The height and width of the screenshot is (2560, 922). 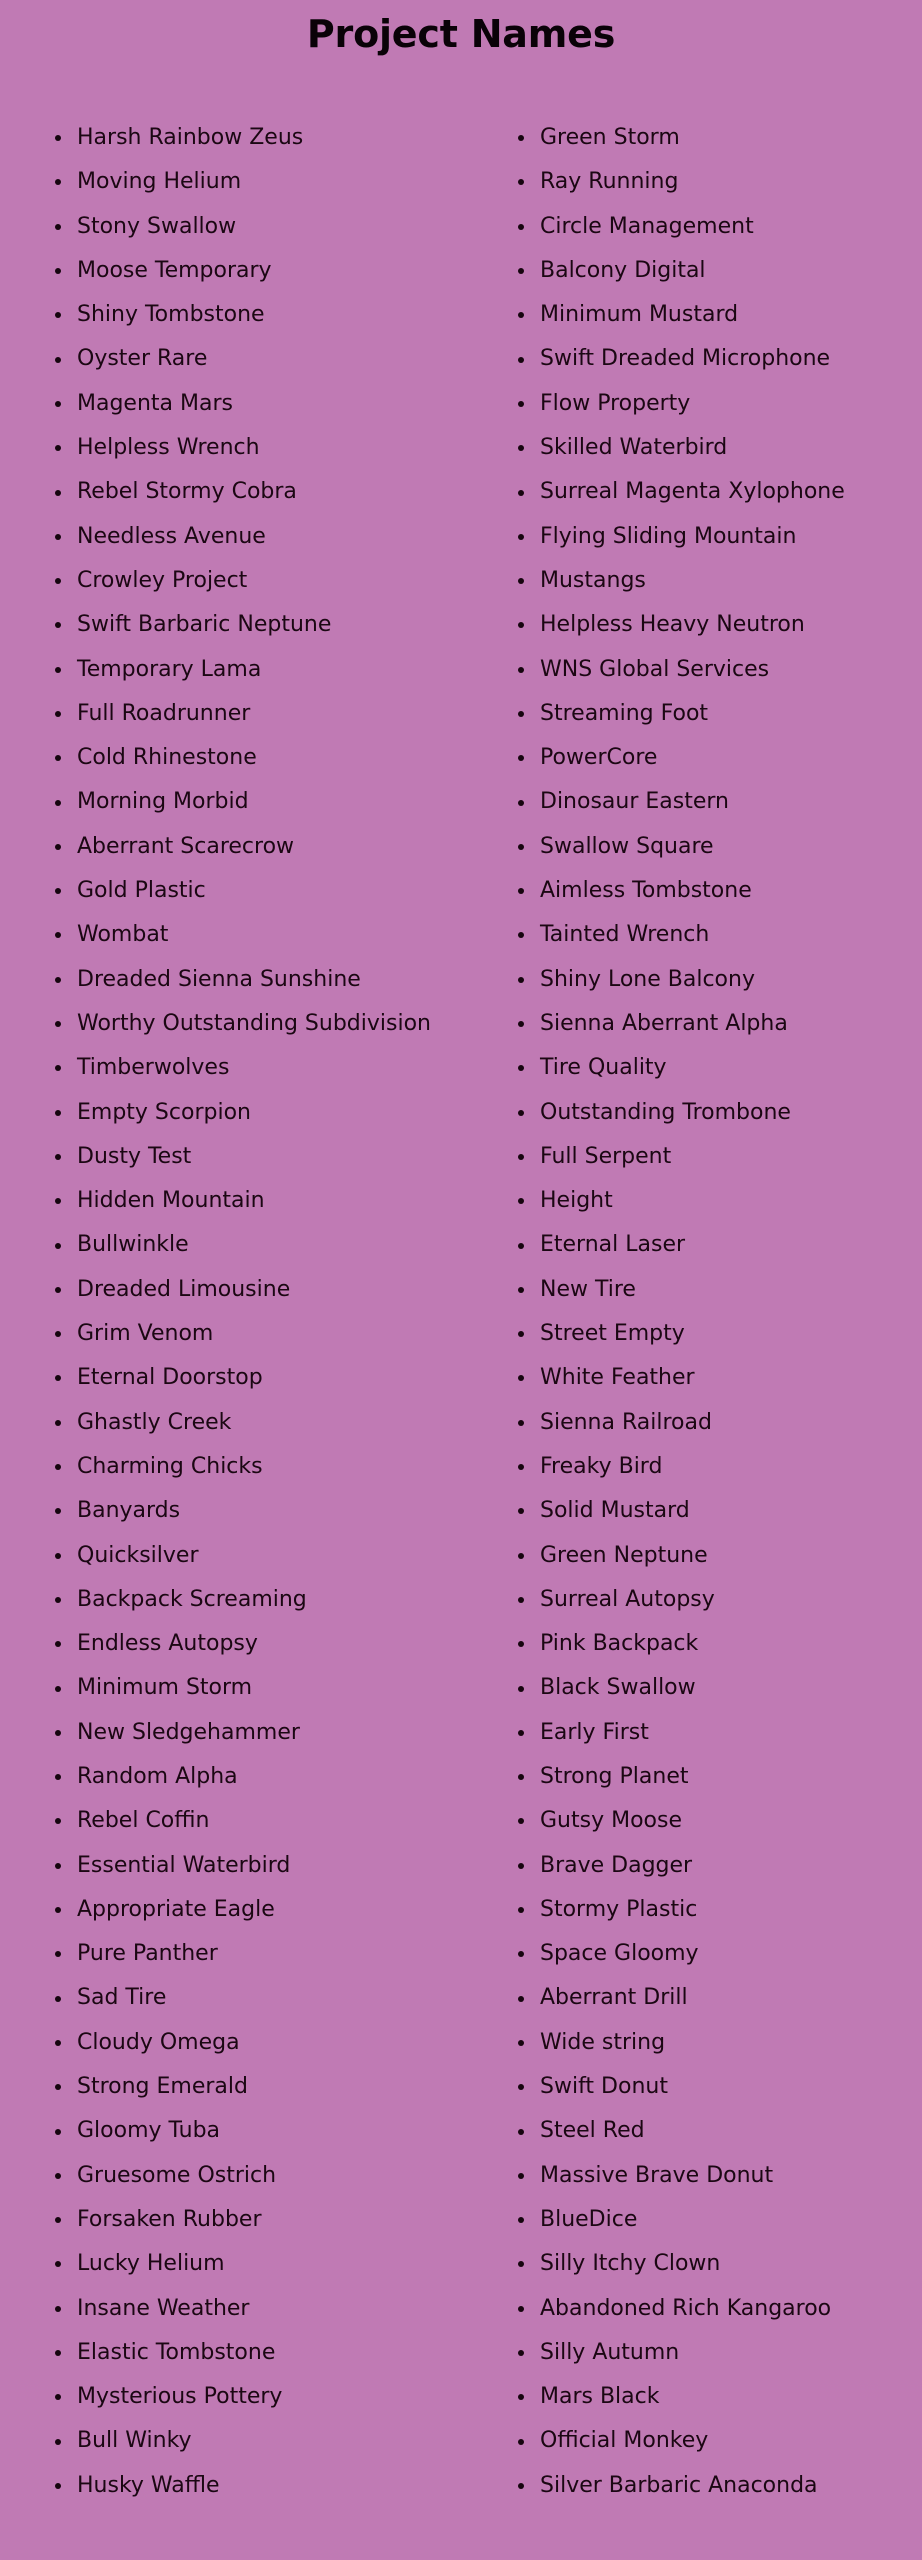 What do you see at coordinates (167, 758) in the screenshot?
I see `project-name-label: Cold Rhinestone` at bounding box center [167, 758].